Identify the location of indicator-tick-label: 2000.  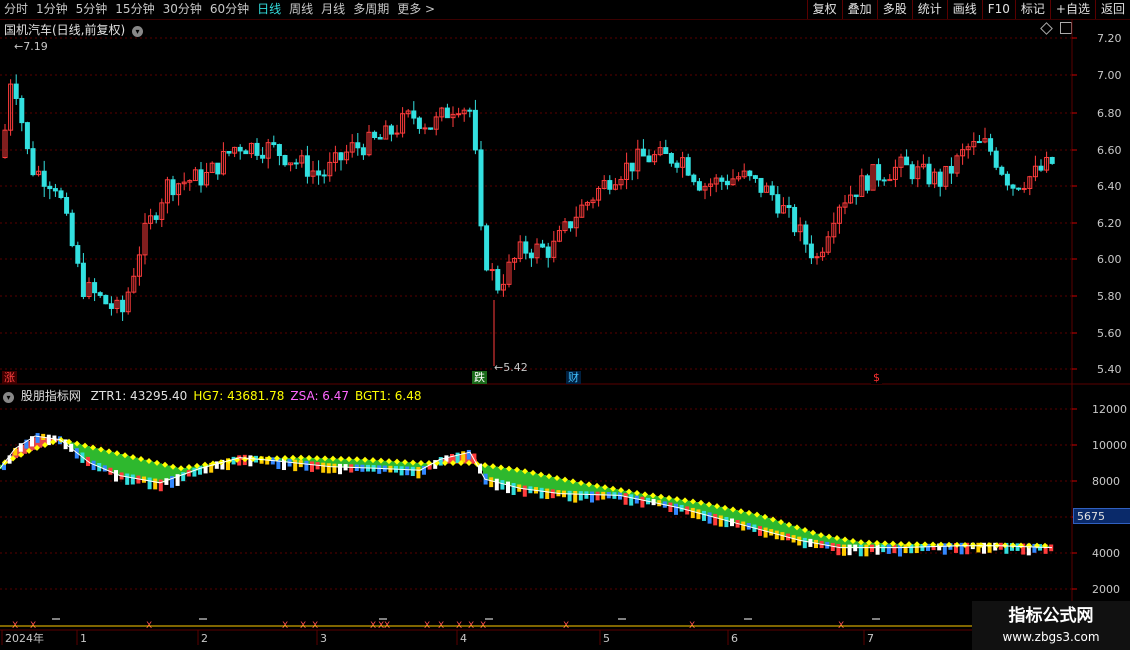
(1106, 589).